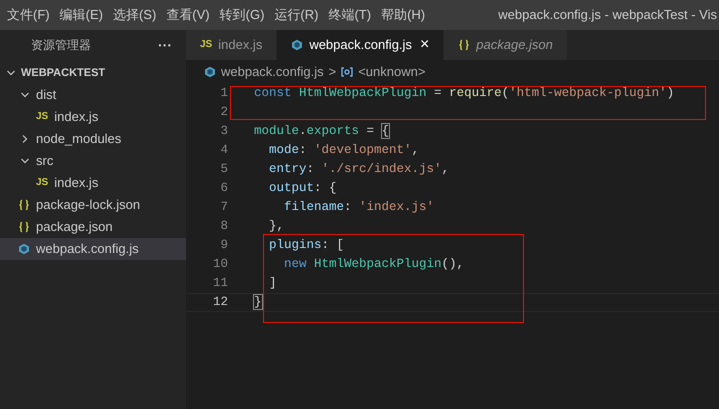  What do you see at coordinates (188, 15) in the screenshot?
I see `menu-item: 查看(V)` at bounding box center [188, 15].